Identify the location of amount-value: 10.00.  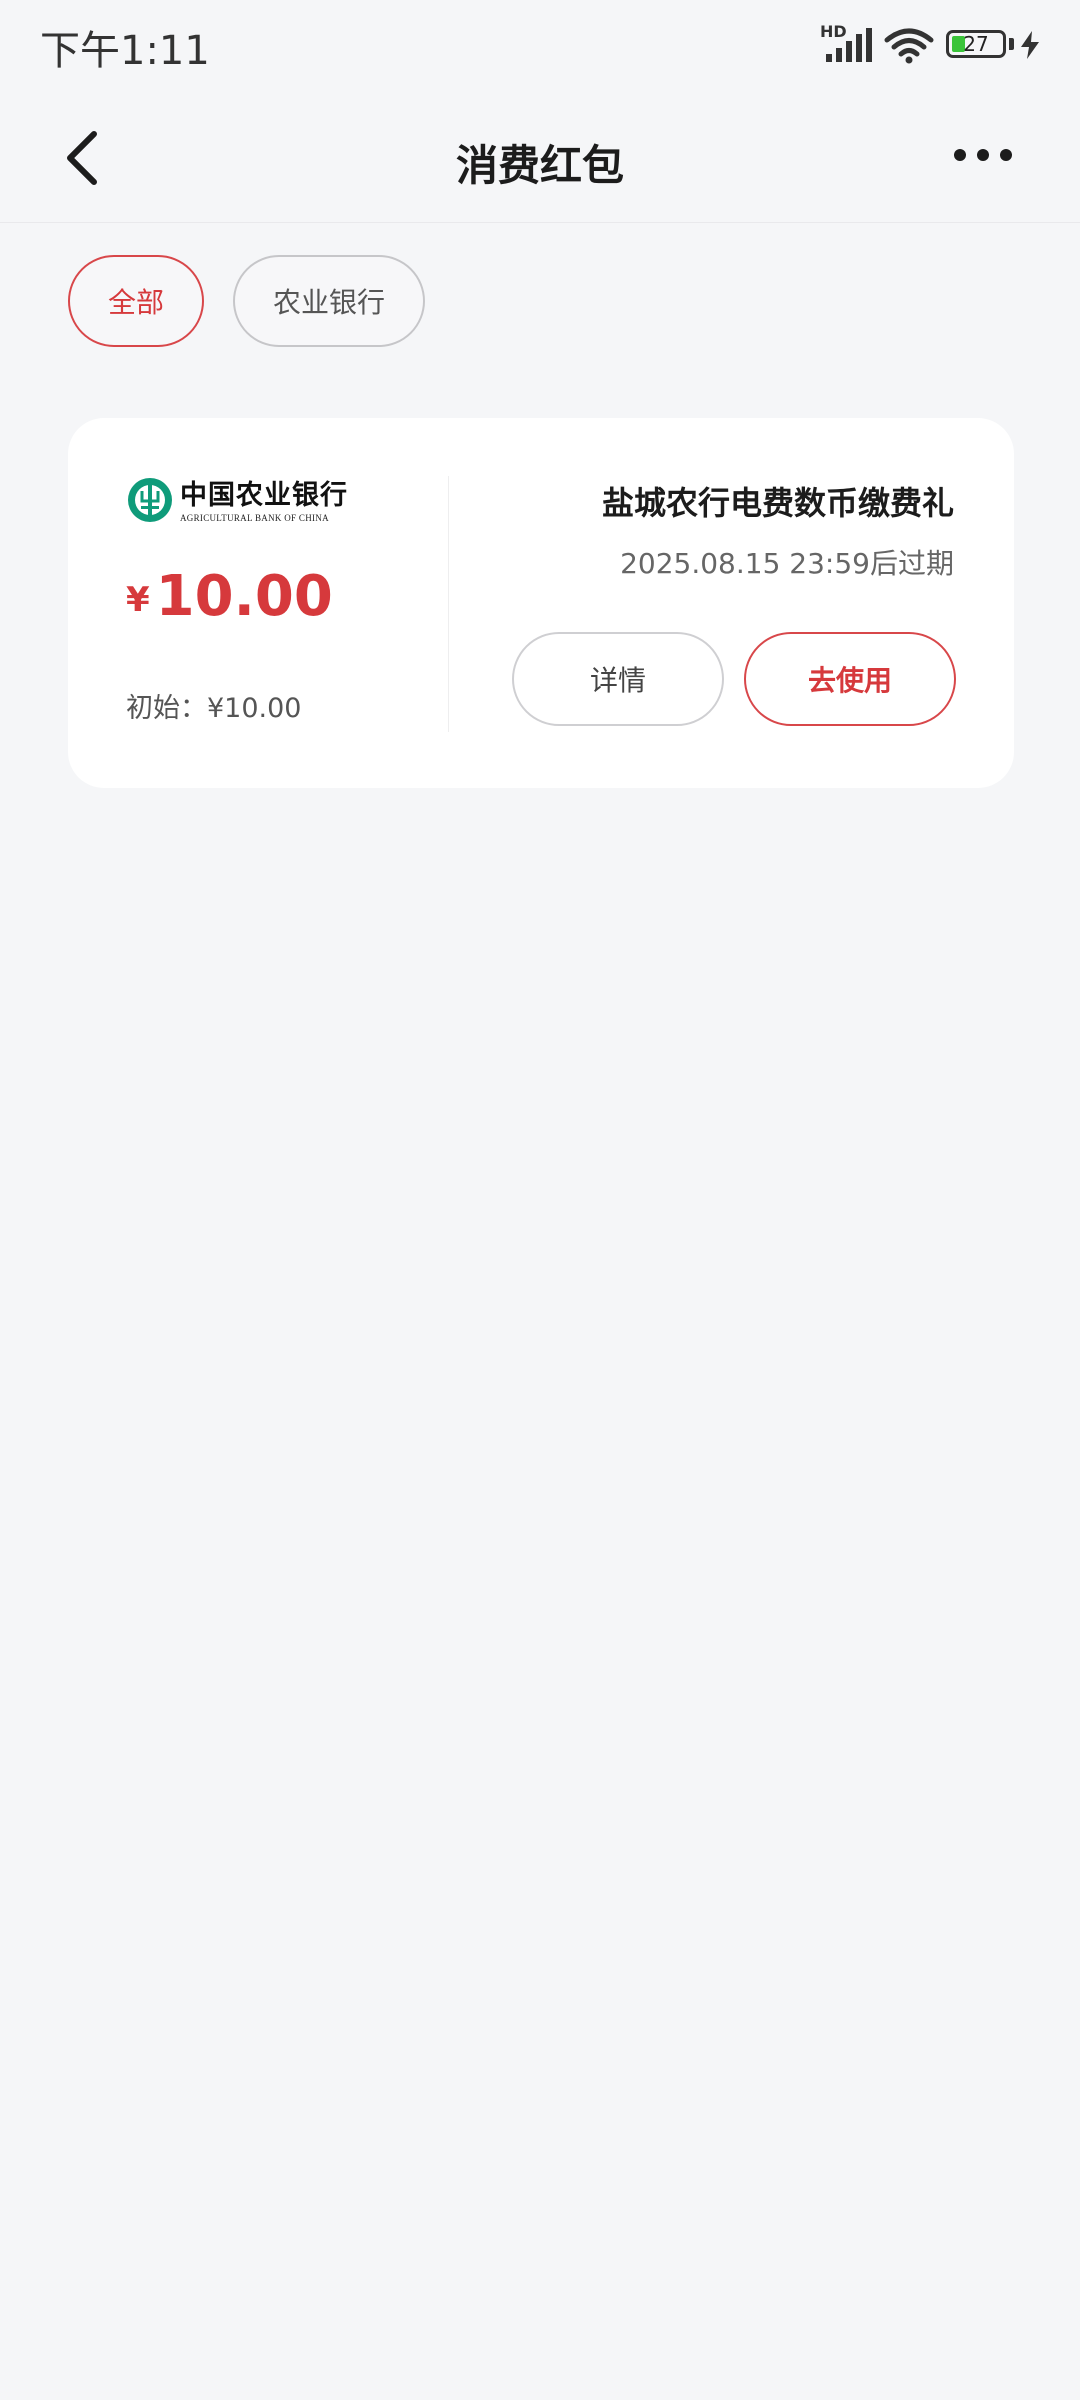
(244, 596).